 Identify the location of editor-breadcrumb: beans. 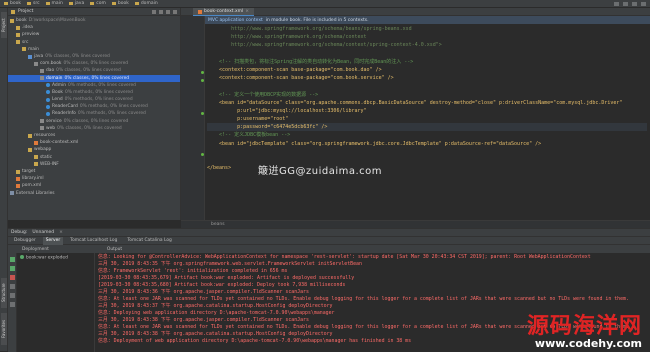
(415, 224).